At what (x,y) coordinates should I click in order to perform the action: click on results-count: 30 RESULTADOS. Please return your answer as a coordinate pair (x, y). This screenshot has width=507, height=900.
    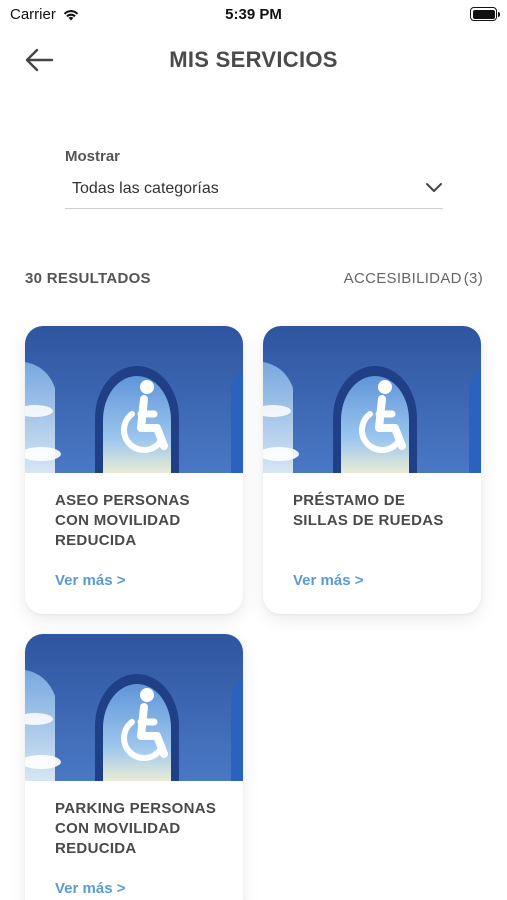
    Looking at the image, I should click on (88, 278).